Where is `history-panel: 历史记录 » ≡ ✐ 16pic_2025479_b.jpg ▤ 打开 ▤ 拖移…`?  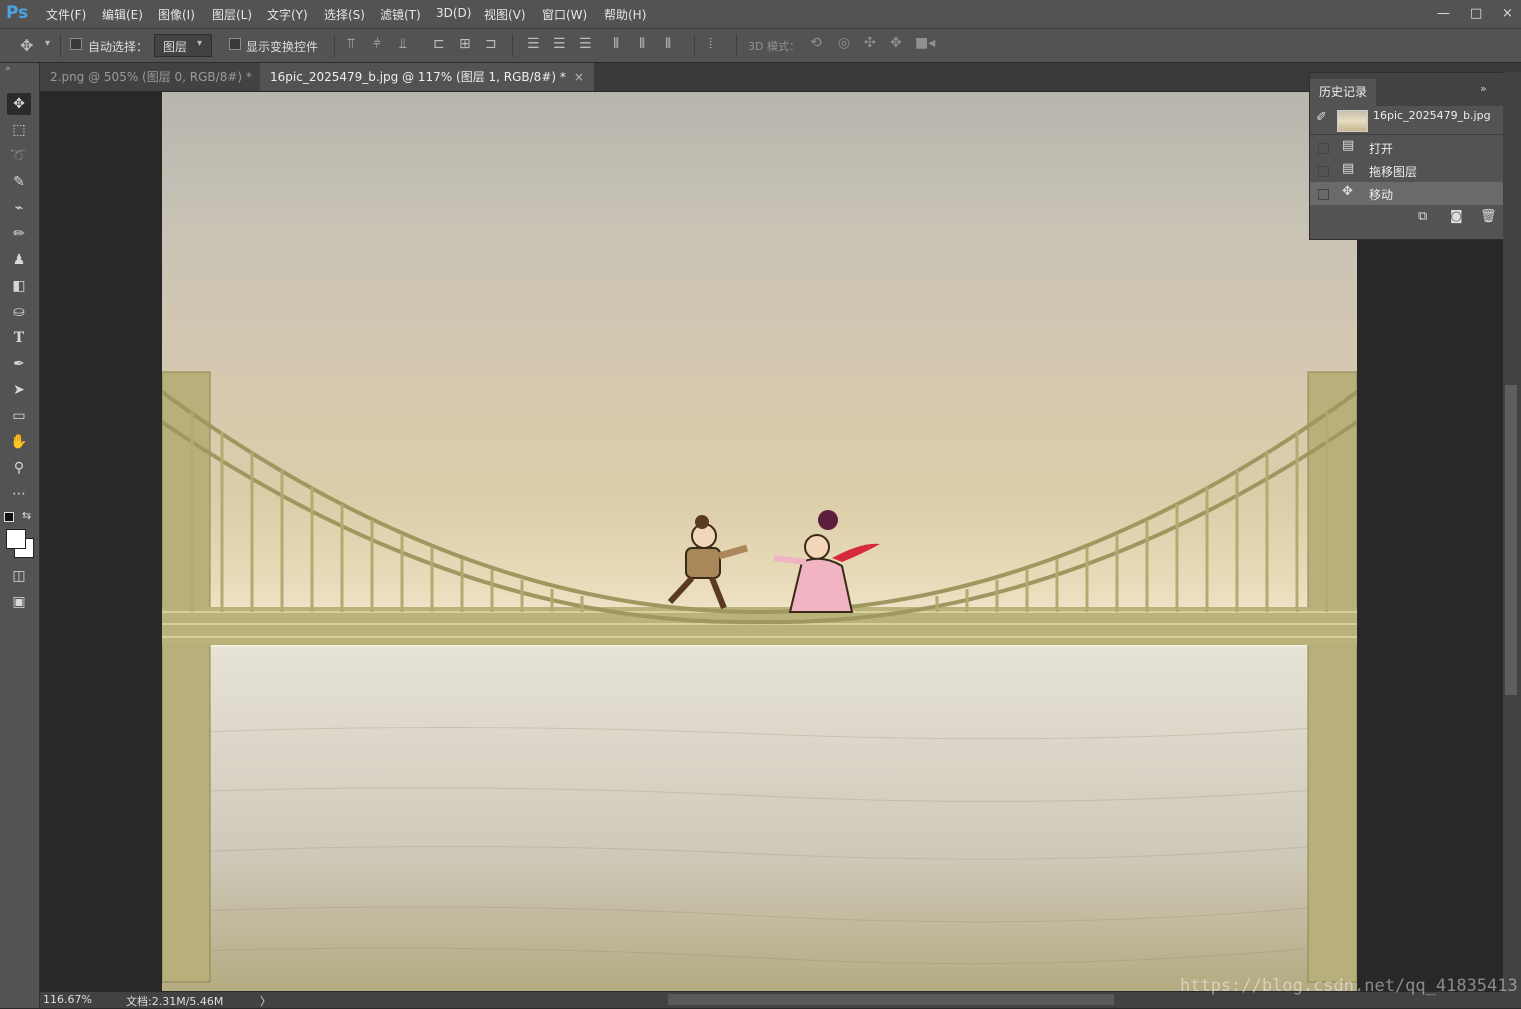 history-panel: 历史记录 » ≡ ✐ 16pic_2025479_b.jpg ▤ 打开 ▤ 拖移… is located at coordinates (1415, 156).